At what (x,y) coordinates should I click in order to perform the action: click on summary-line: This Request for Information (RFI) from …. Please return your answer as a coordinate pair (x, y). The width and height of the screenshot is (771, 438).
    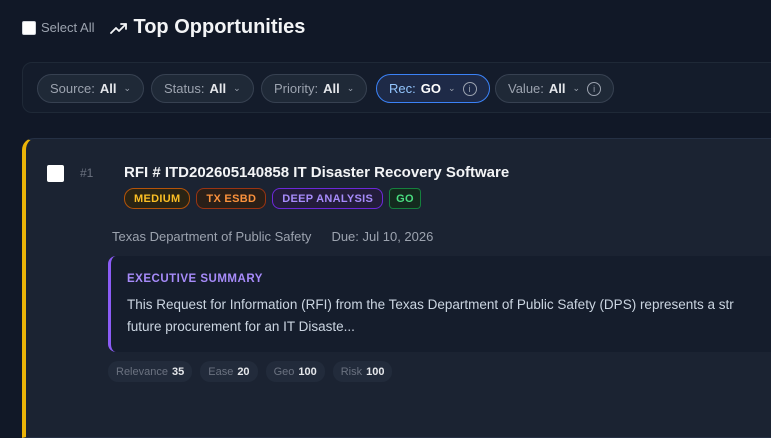
    Looking at the image, I should click on (430, 304).